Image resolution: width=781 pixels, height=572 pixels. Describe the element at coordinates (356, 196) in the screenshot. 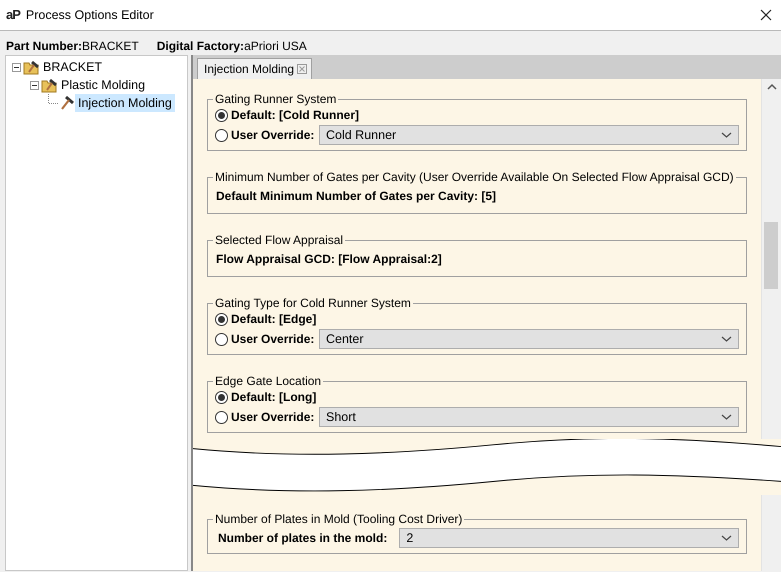

I see `info-text: Default Minimum Number of Gates per Cavity: [5]` at that location.